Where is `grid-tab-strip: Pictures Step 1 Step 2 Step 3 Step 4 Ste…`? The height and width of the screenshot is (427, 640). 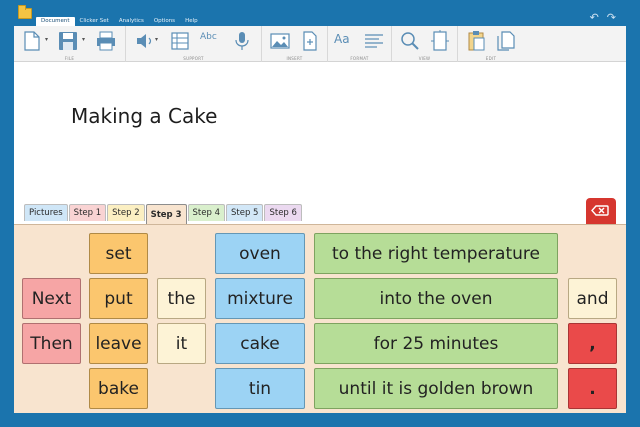
grid-tab-strip: Pictures Step 1 Step 2 Step 3 Step 4 Ste… is located at coordinates (320, 211).